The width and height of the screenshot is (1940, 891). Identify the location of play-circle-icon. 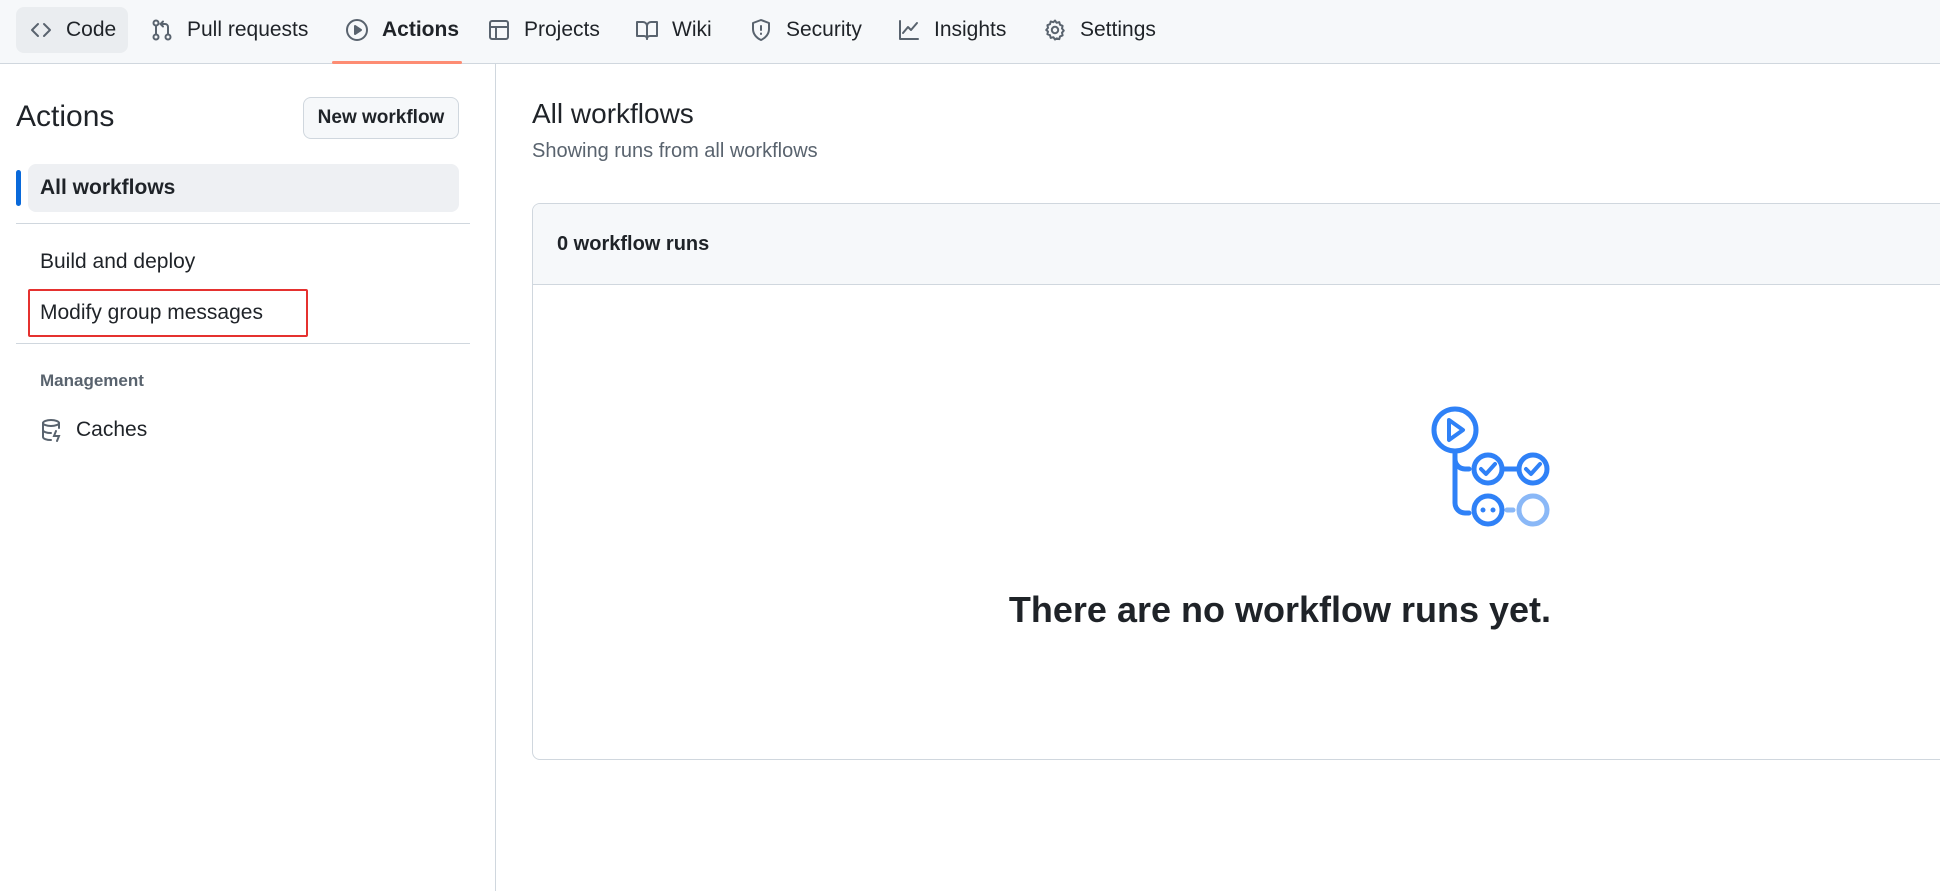
(357, 30).